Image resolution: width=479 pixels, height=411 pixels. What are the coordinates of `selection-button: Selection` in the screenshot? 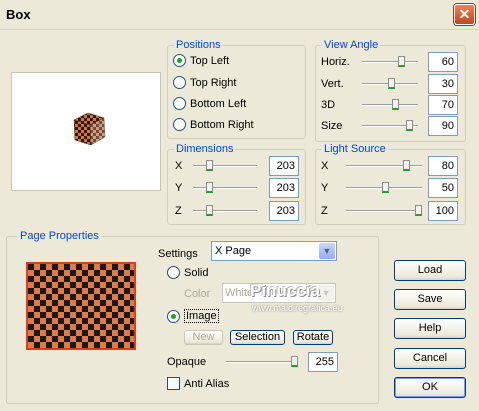 It's located at (257, 337).